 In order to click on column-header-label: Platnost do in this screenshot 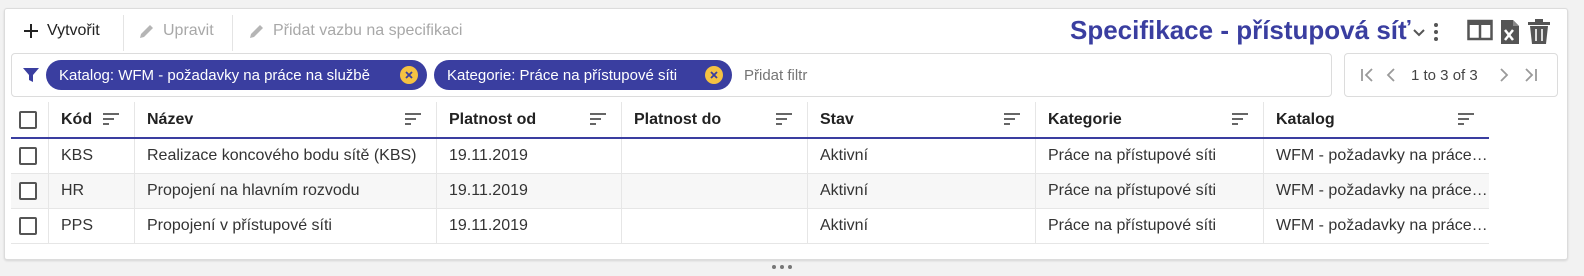, I will do `click(678, 119)`.